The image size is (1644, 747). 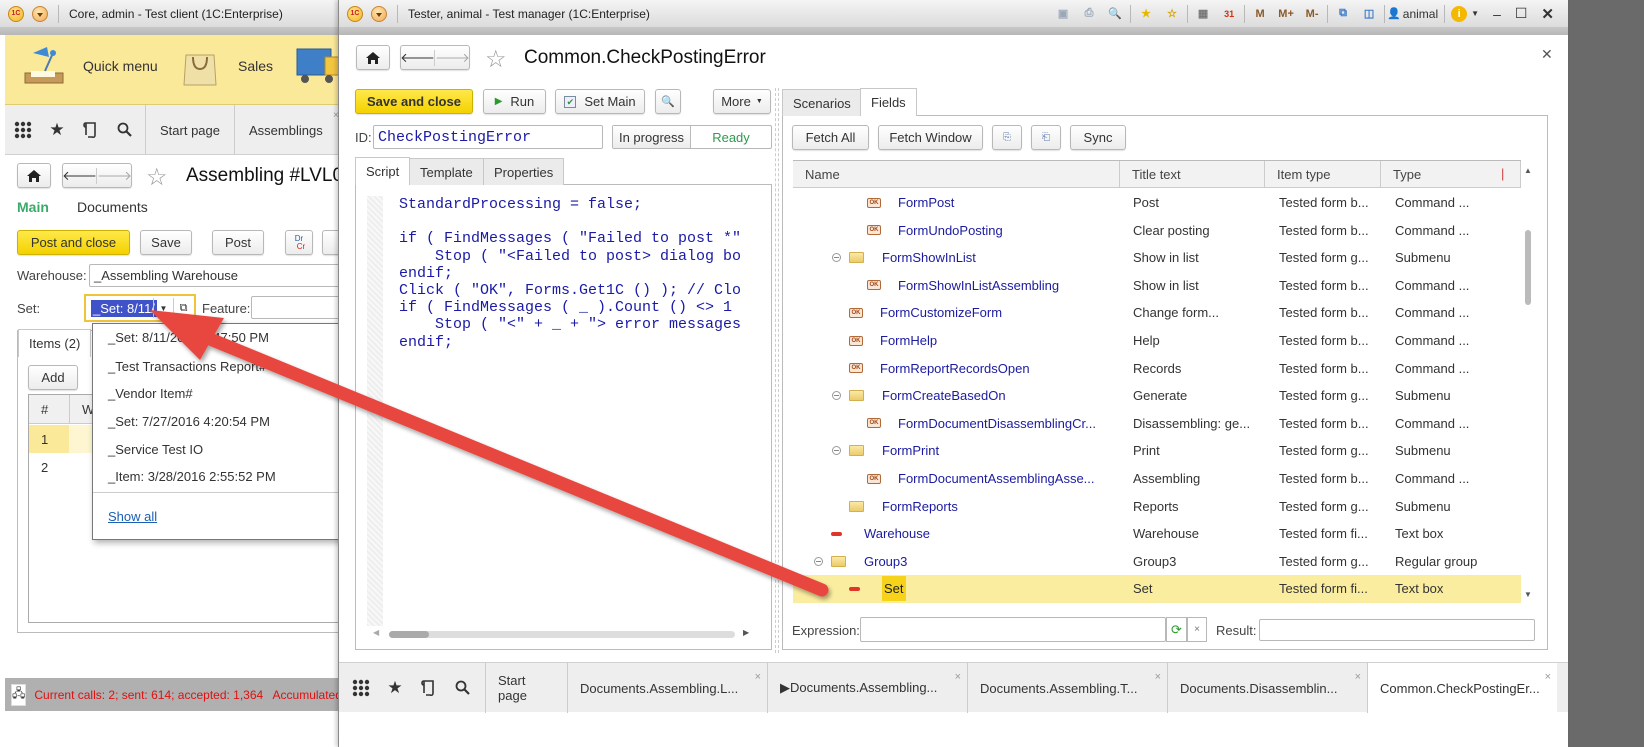 What do you see at coordinates (53, 377) in the screenshot?
I see `add-button: Add` at bounding box center [53, 377].